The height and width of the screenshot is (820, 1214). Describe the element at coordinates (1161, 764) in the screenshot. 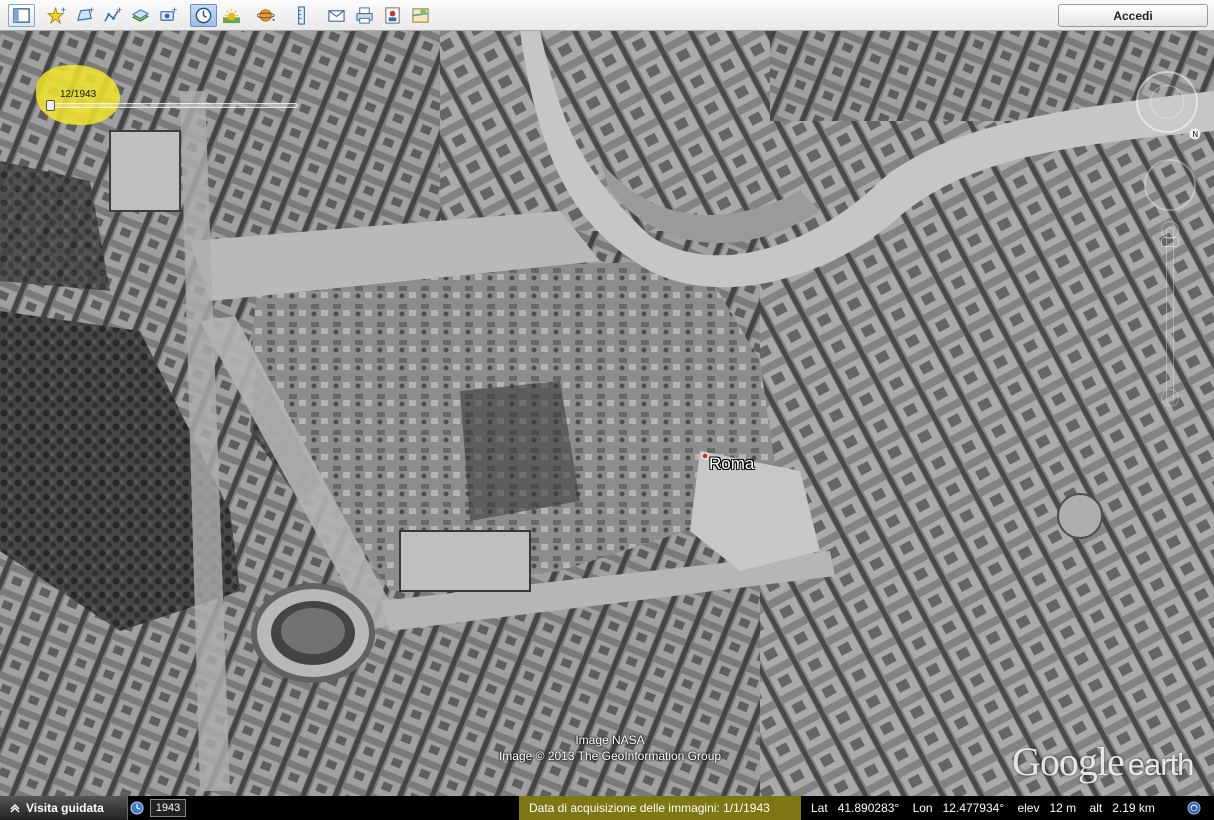

I see `logo-earth-text: earth` at that location.